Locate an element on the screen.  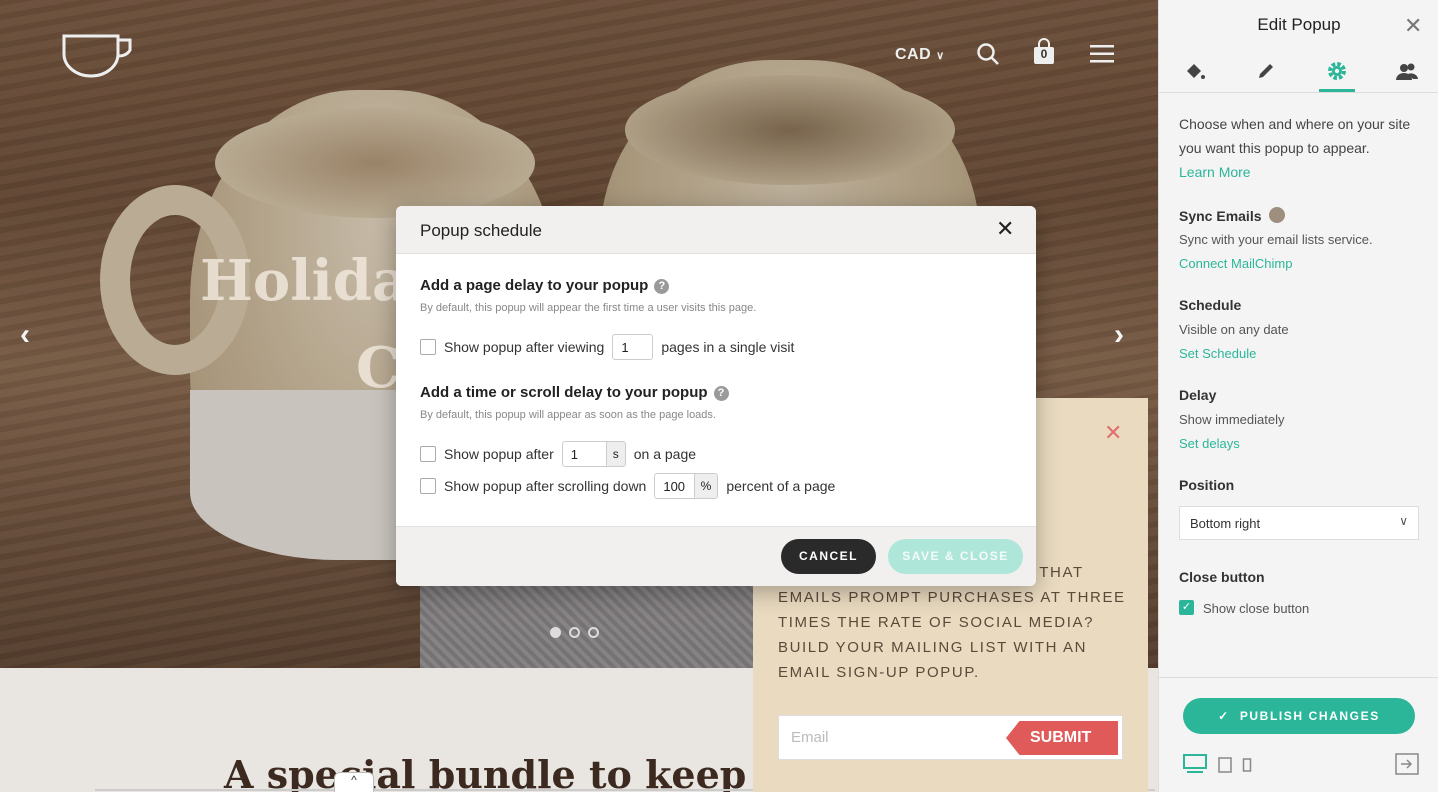
panel-footer: ✓ PUBLISH CHANGES is located at coordinates (1298, 734).